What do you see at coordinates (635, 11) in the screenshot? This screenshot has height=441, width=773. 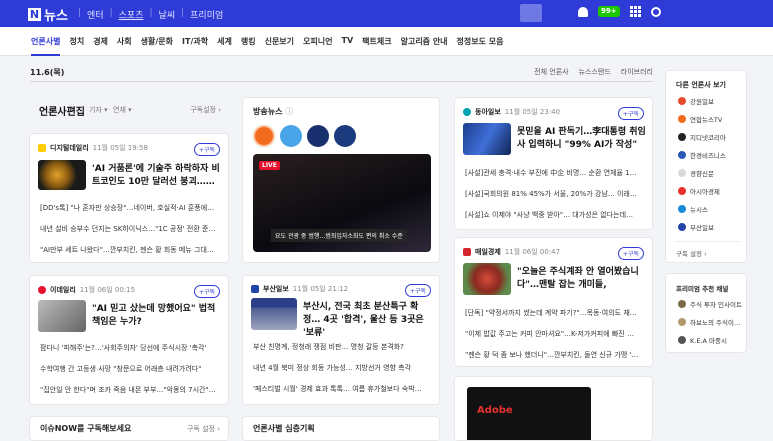 I see `app-menu-icon` at bounding box center [635, 11].